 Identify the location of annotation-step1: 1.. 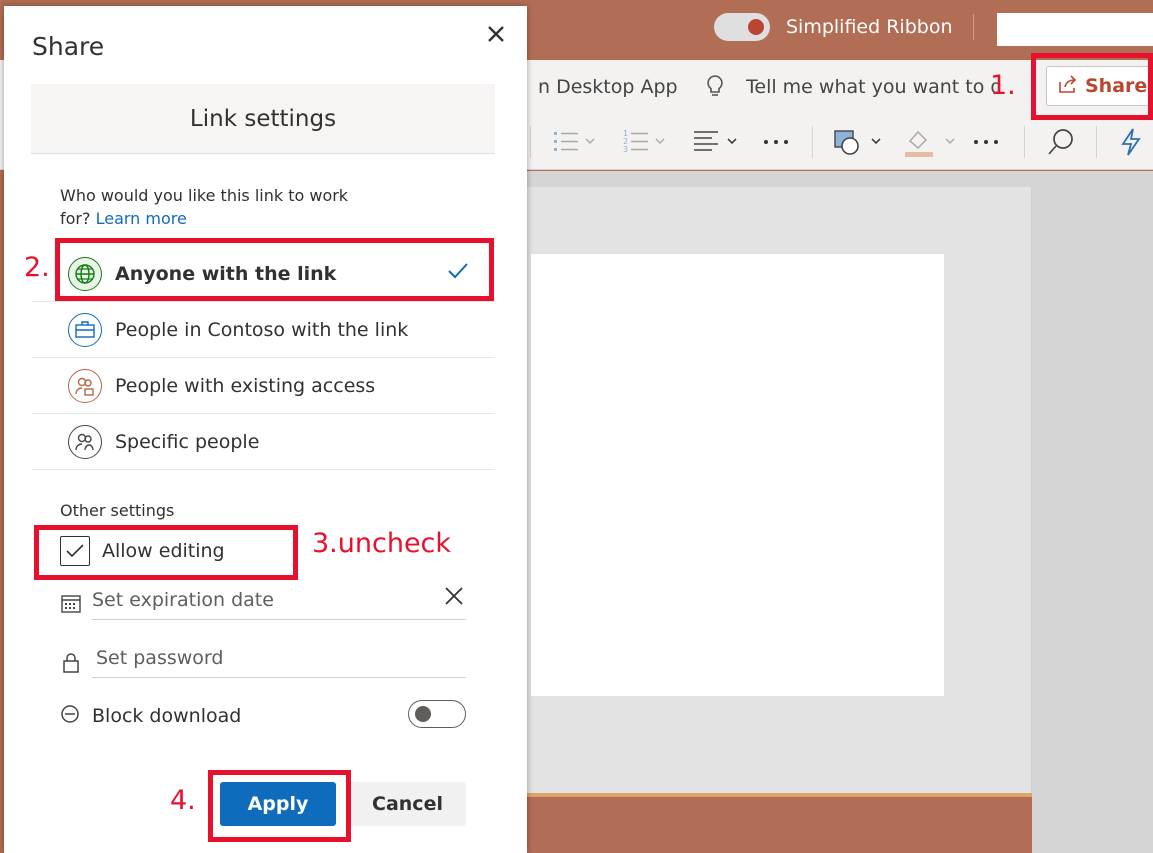
(1003, 85).